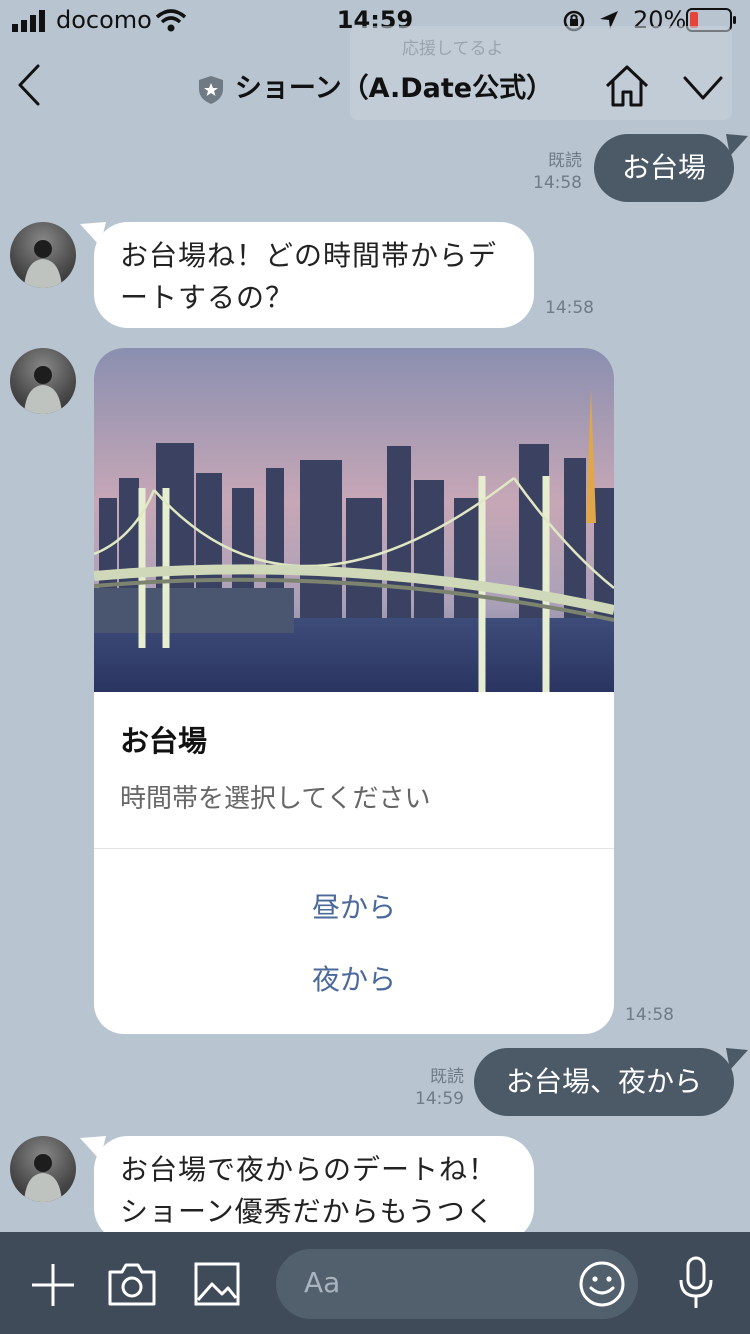  What do you see at coordinates (275, 799) in the screenshot?
I see `card-subtitle: 時間帯を選択してください` at bounding box center [275, 799].